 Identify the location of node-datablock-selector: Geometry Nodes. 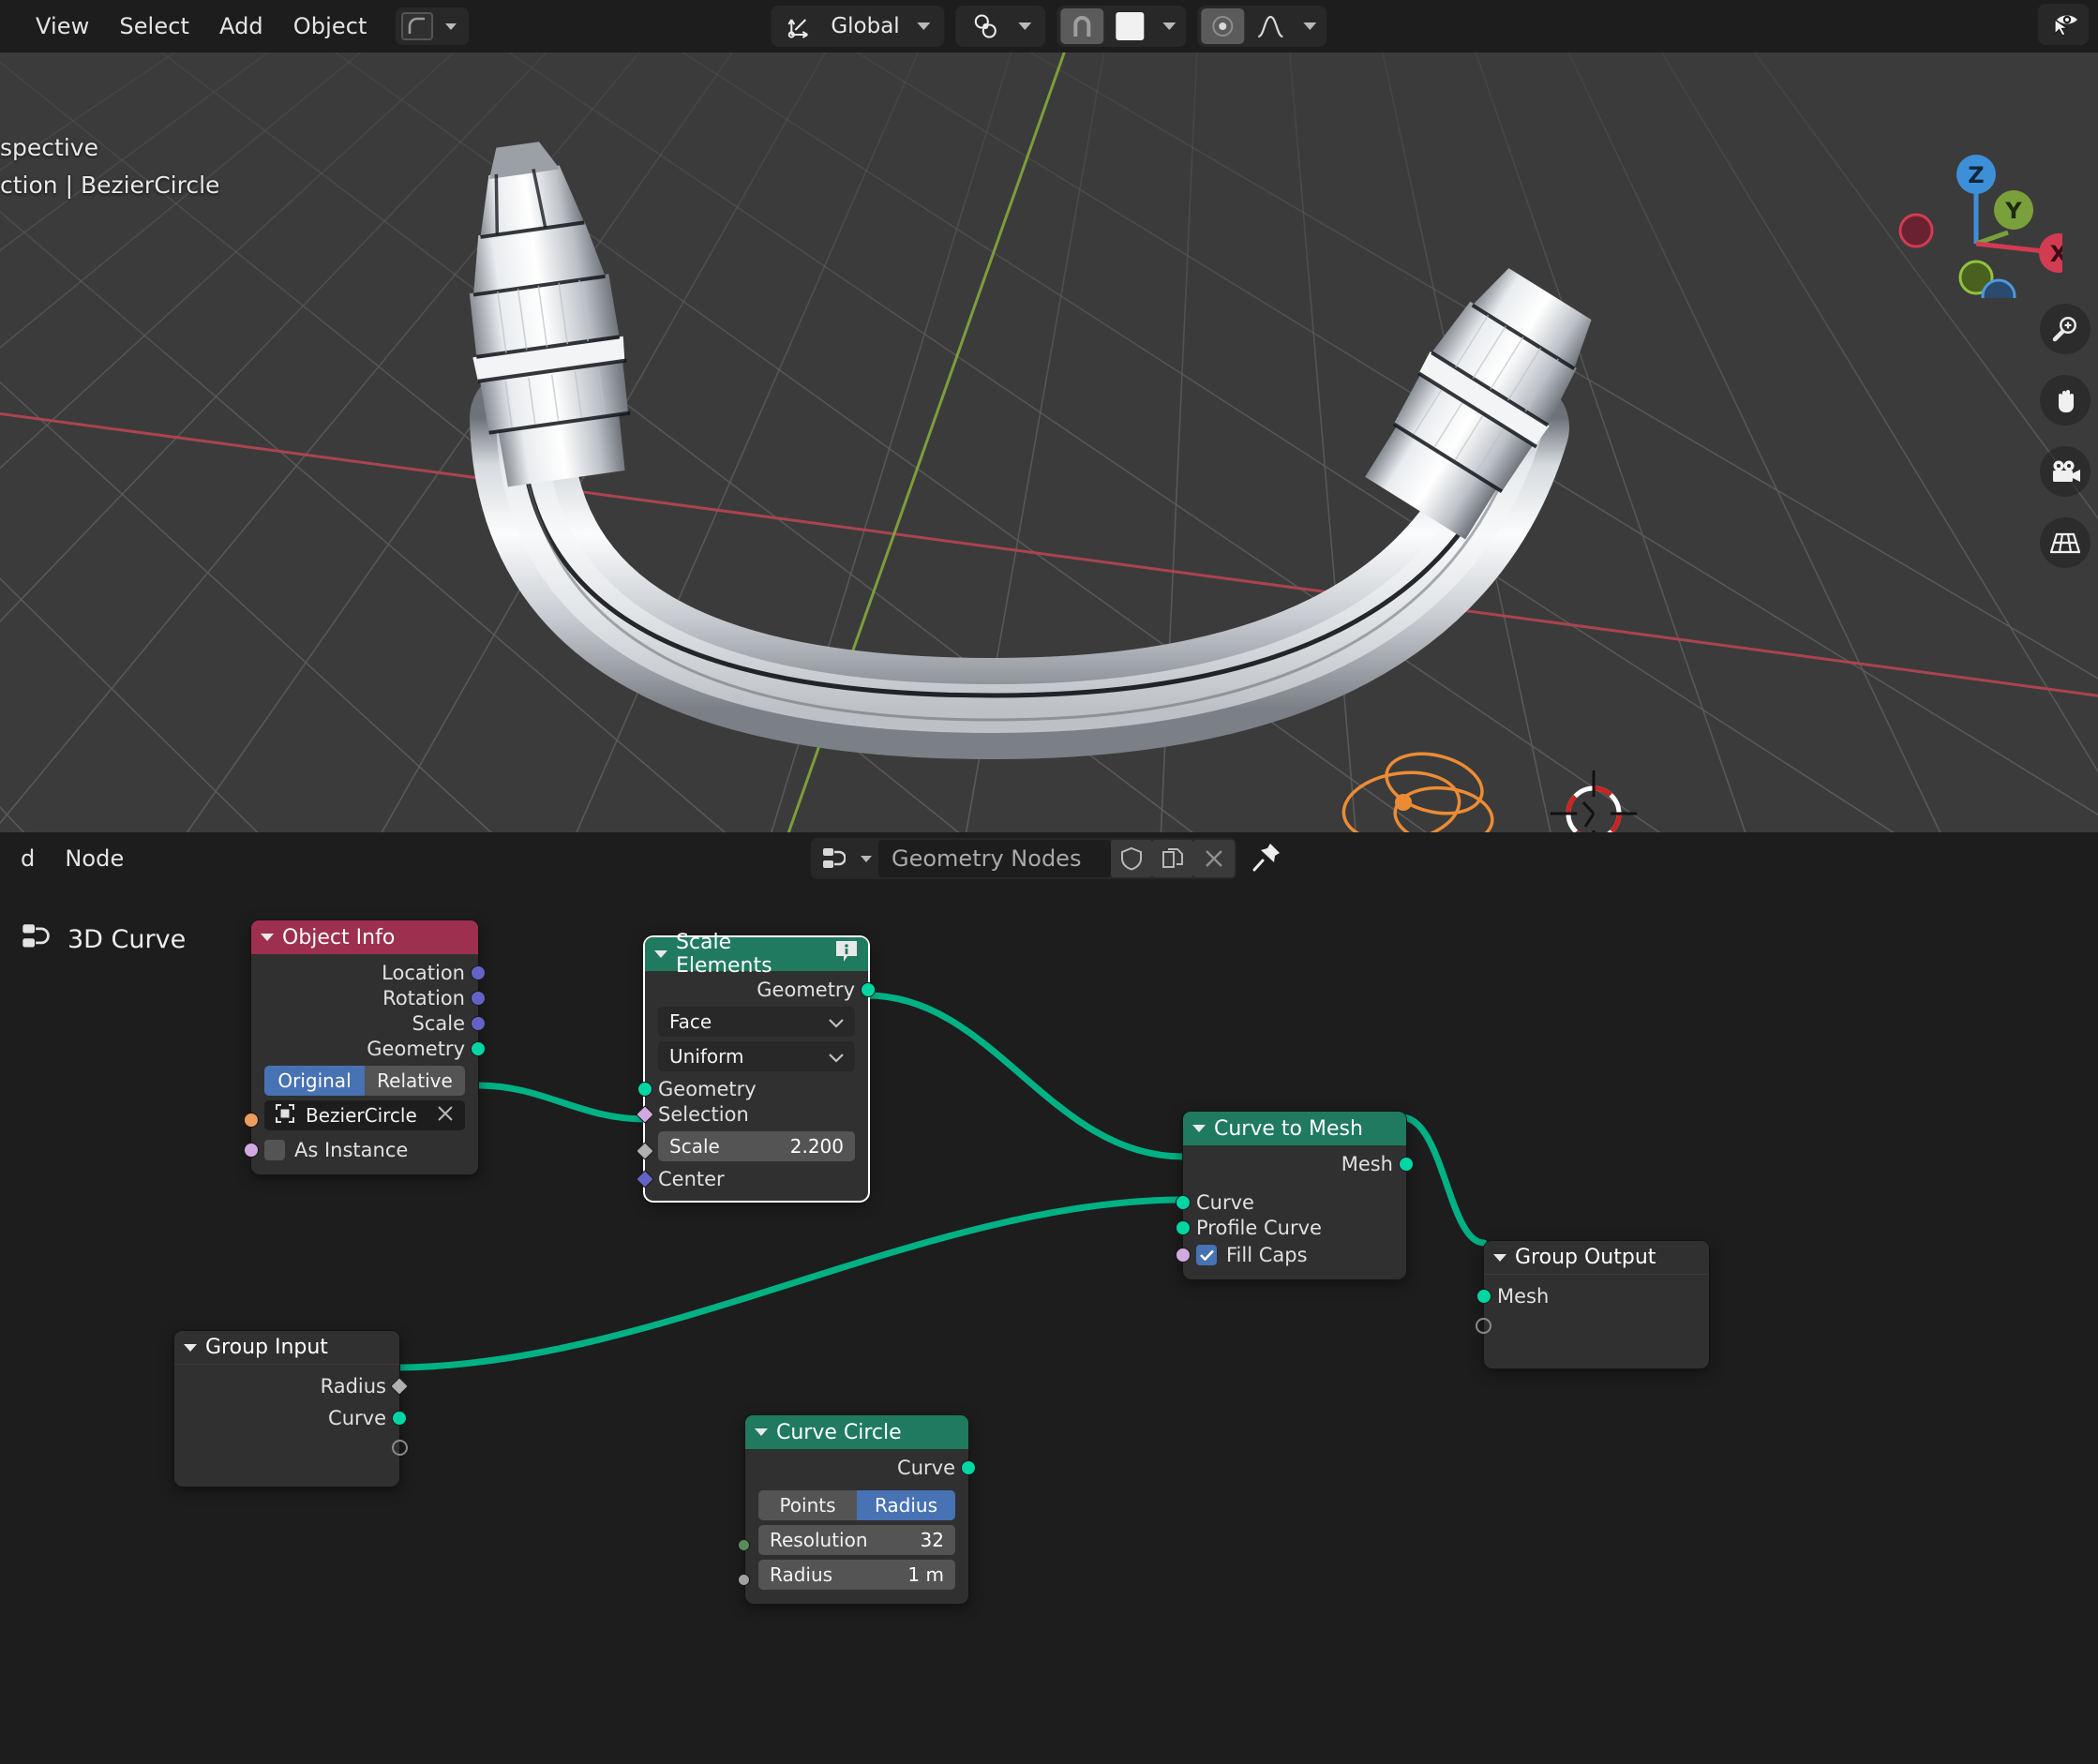
(1024, 858).